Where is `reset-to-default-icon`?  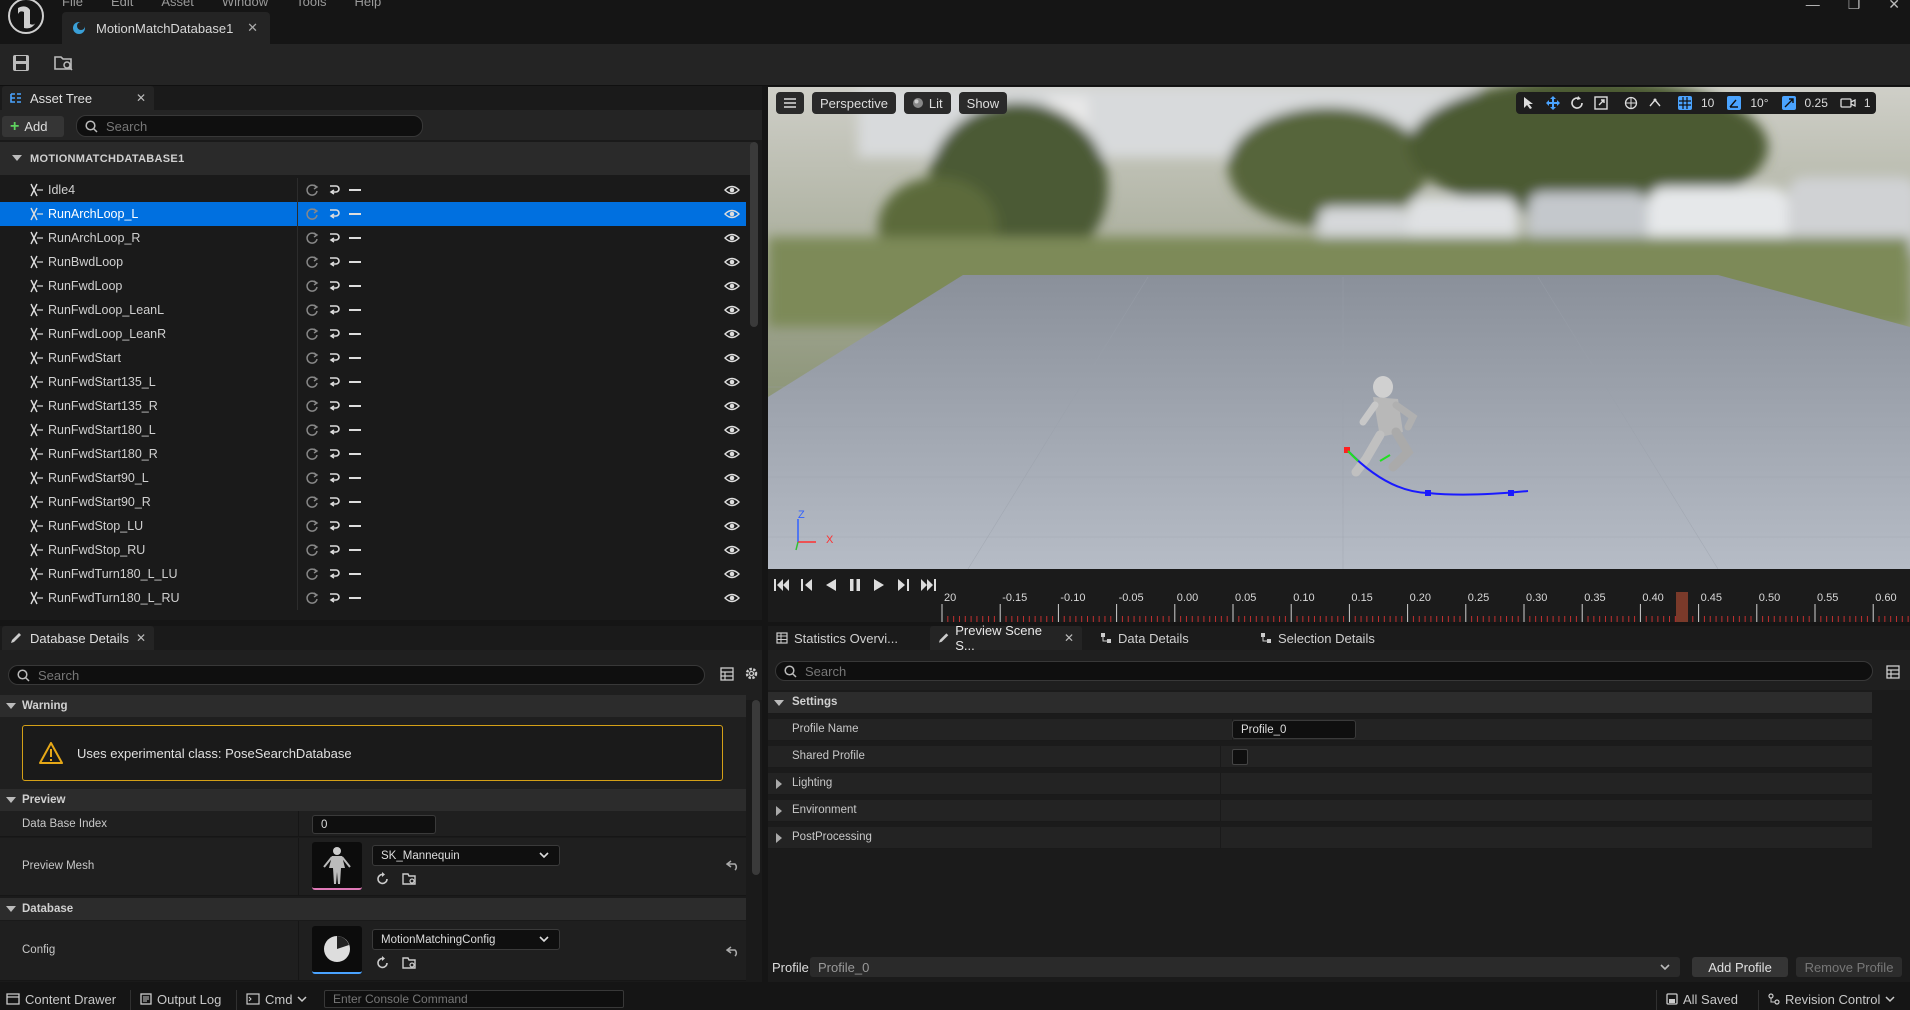 reset-to-default-icon is located at coordinates (732, 952).